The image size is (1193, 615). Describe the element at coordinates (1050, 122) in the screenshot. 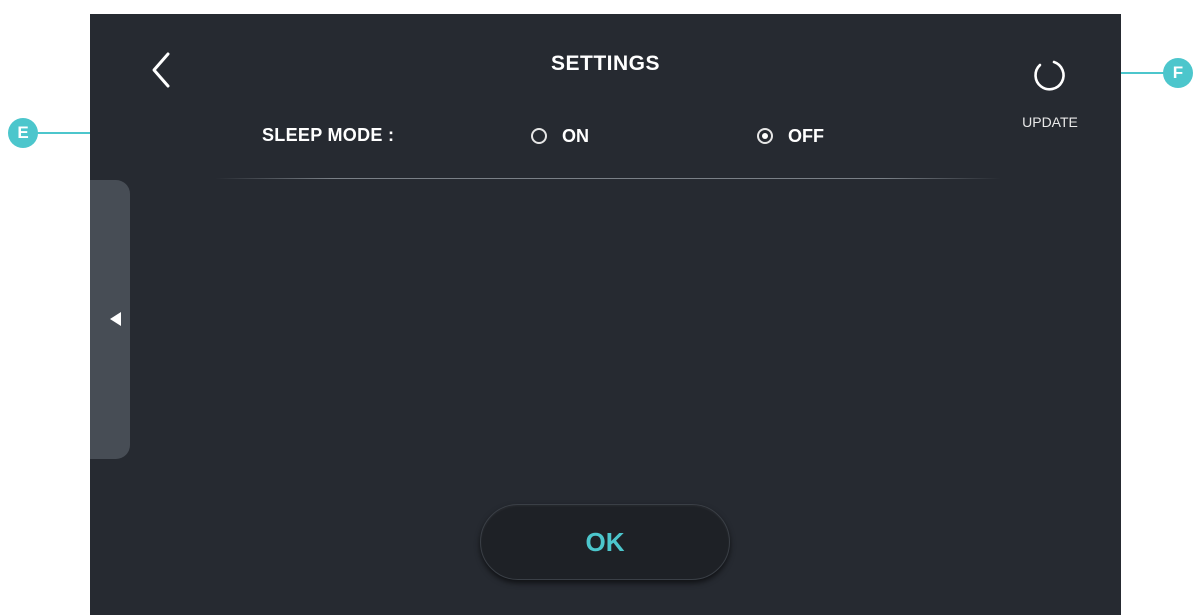

I see `update-label: UPDATE` at that location.